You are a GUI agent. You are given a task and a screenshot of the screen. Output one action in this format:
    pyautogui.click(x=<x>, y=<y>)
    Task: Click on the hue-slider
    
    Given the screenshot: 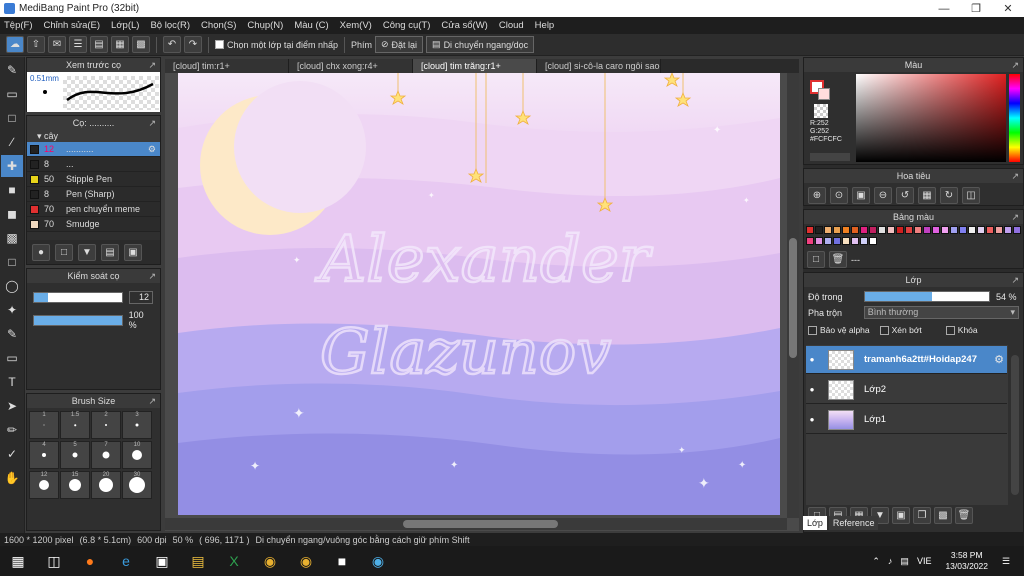 What is the action you would take?
    pyautogui.click(x=1014, y=118)
    